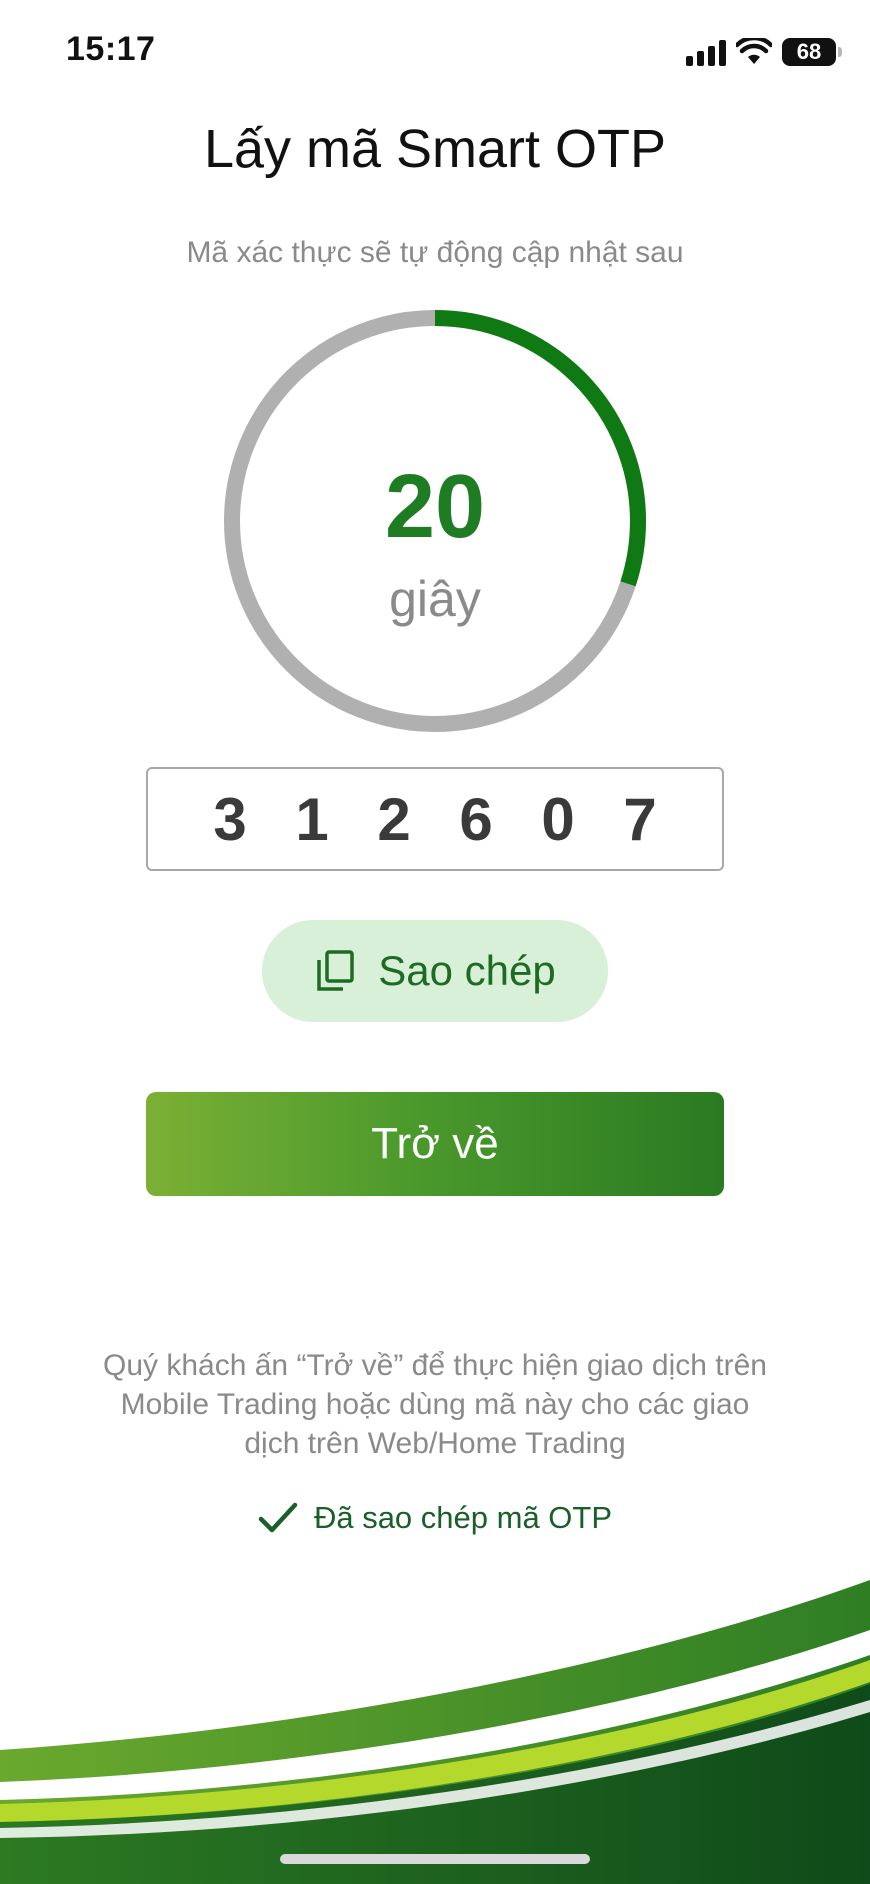 The height and width of the screenshot is (1884, 870). What do you see at coordinates (558, 819) in the screenshot?
I see `otp-digit: 0` at bounding box center [558, 819].